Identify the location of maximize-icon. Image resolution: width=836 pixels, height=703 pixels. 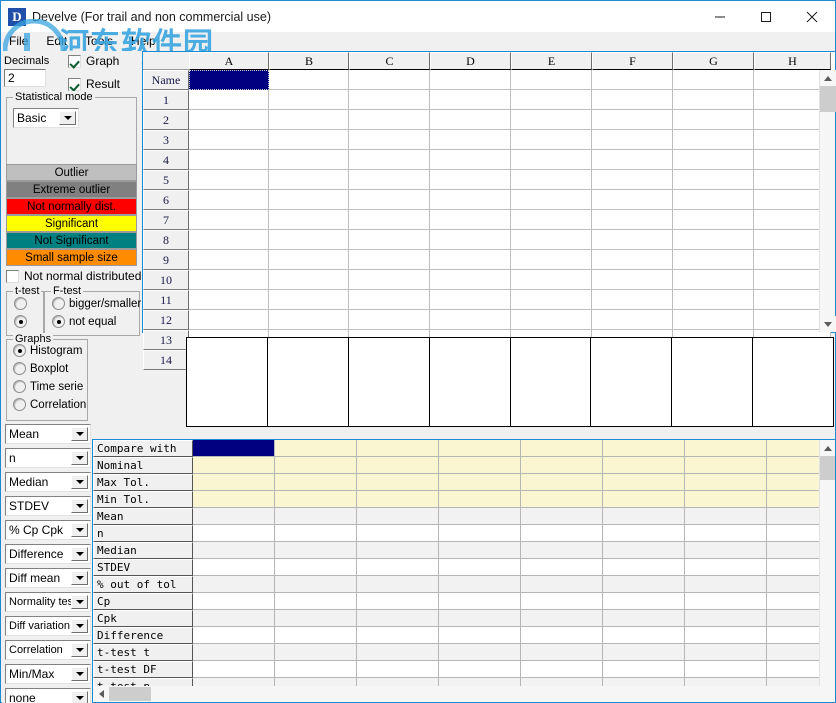
(766, 16).